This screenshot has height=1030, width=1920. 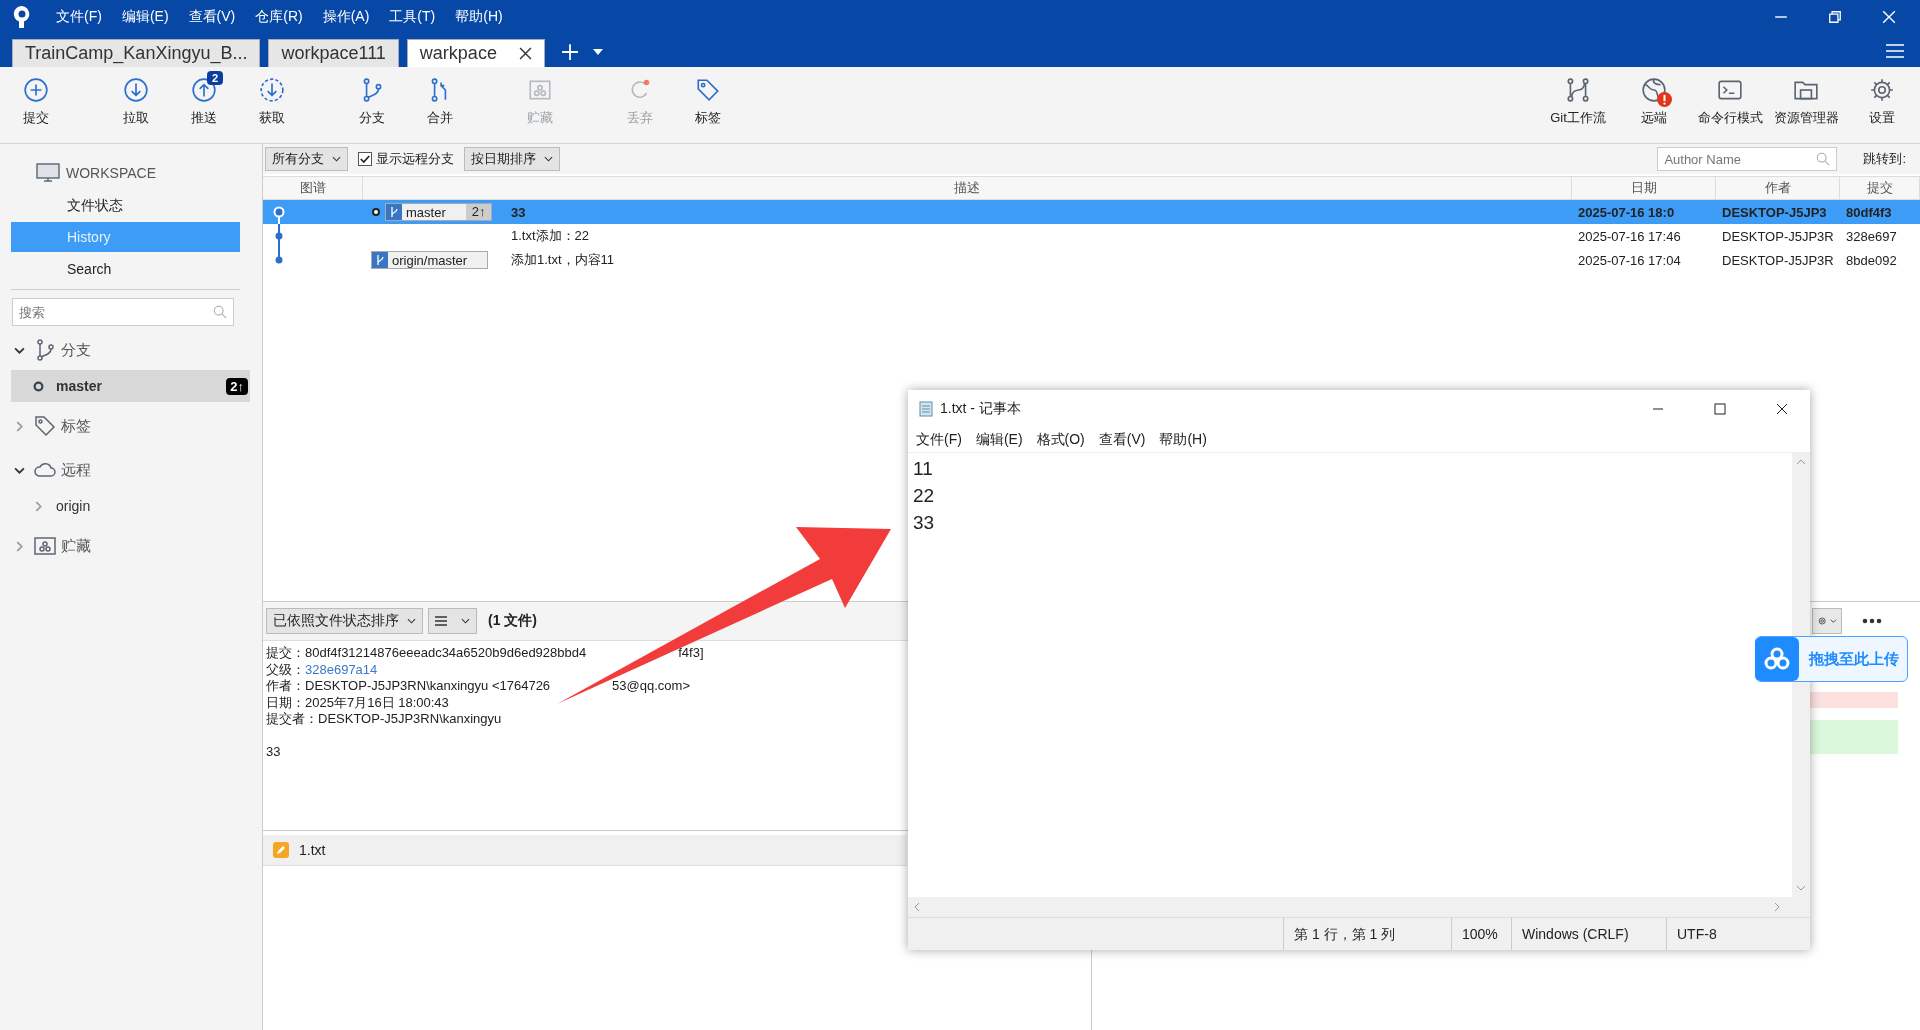 What do you see at coordinates (708, 90) in the screenshot?
I see `tag-icon` at bounding box center [708, 90].